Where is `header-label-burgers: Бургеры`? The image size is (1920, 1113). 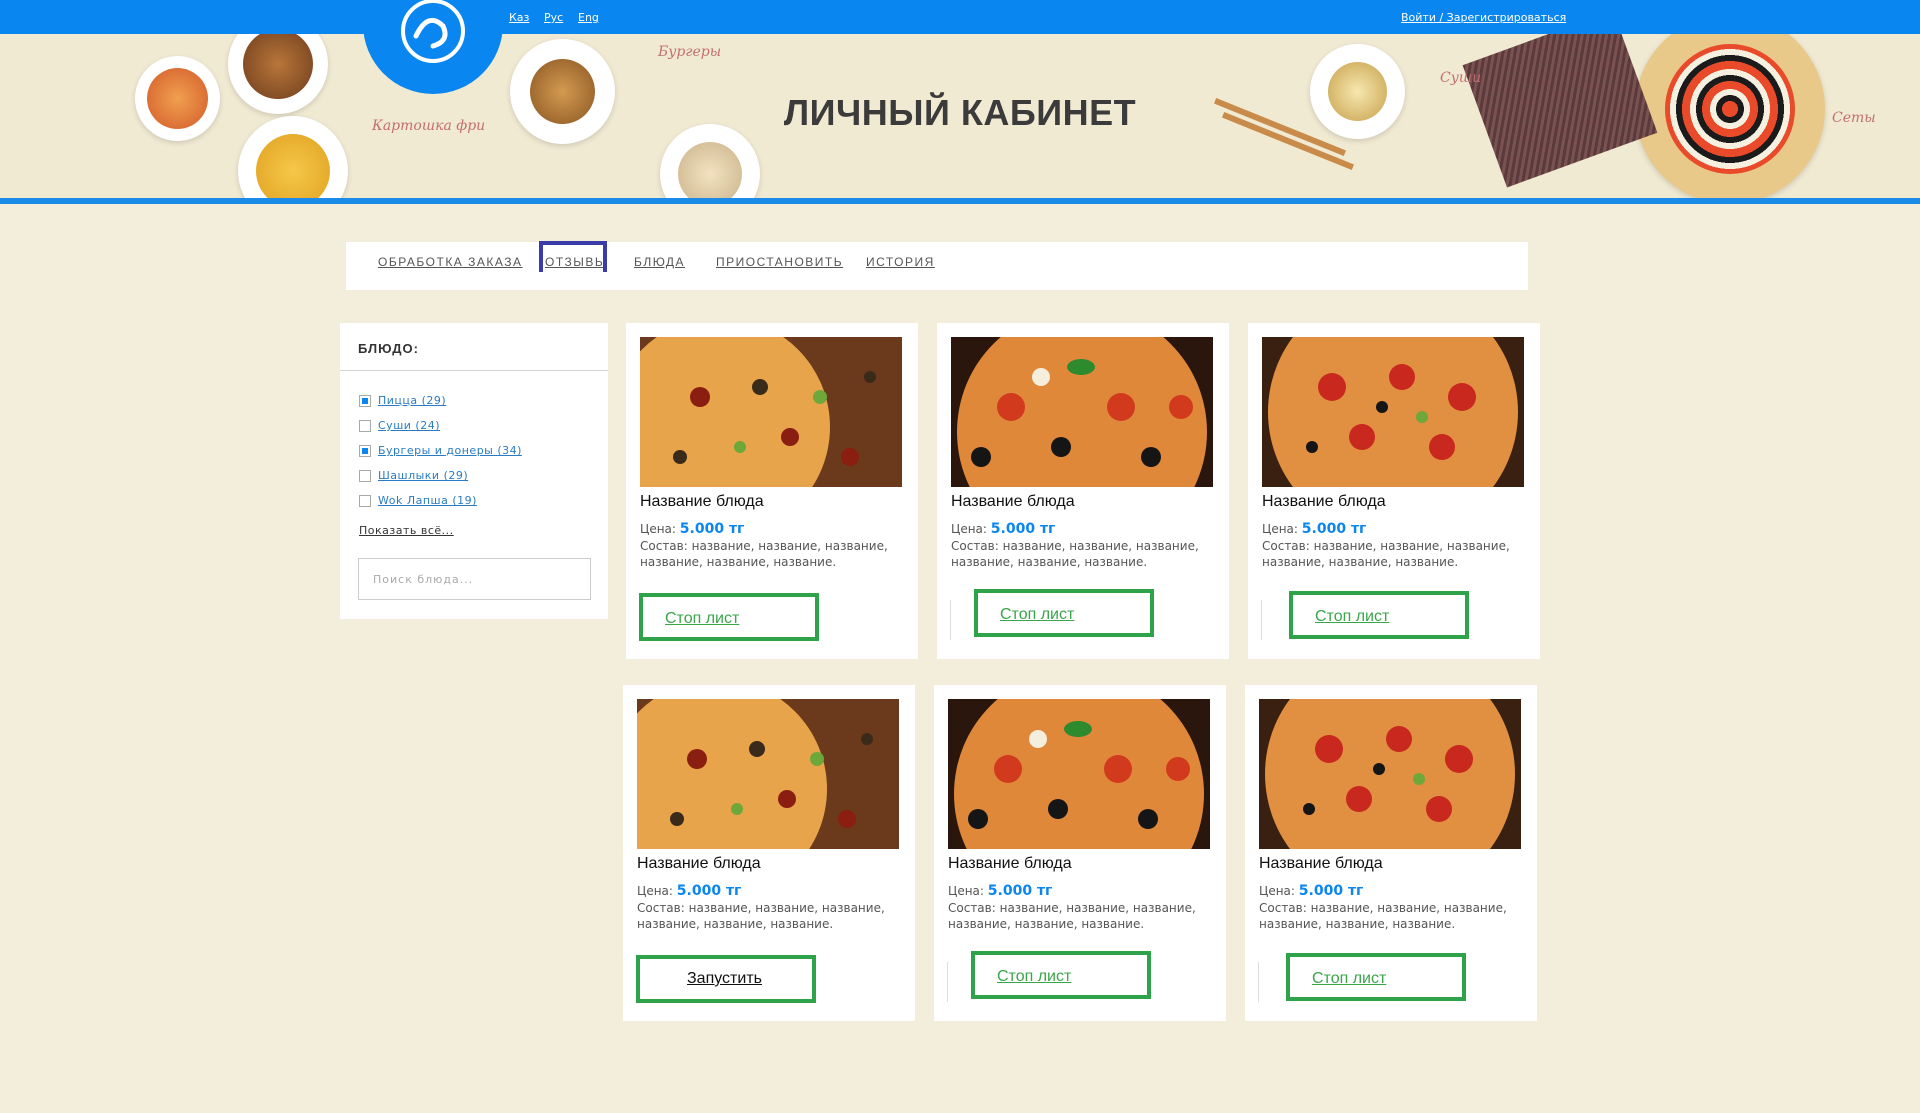
header-label-burgers: Бургеры is located at coordinates (690, 52).